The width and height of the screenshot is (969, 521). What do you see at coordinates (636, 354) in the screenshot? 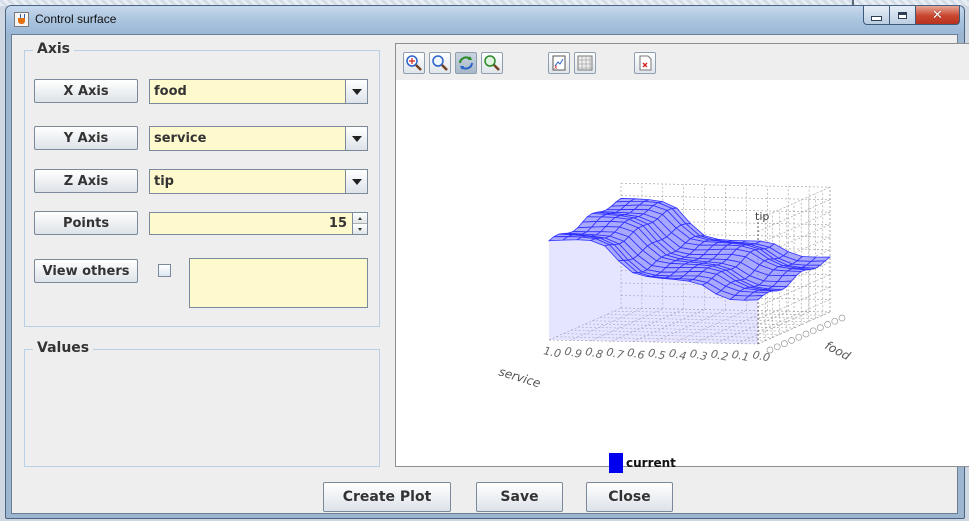
I see `service-tick-label: 0.6` at bounding box center [636, 354].